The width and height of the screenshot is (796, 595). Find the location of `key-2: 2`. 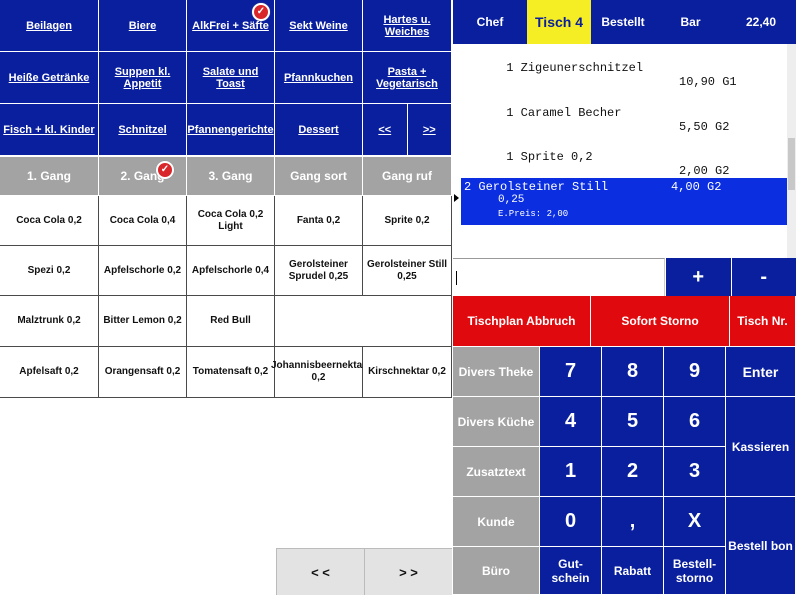

key-2: 2 is located at coordinates (633, 472).